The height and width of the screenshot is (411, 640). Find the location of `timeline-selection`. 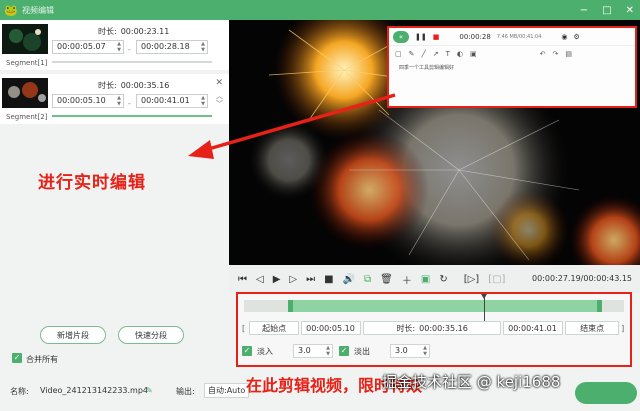

timeline-selection is located at coordinates (445, 306).